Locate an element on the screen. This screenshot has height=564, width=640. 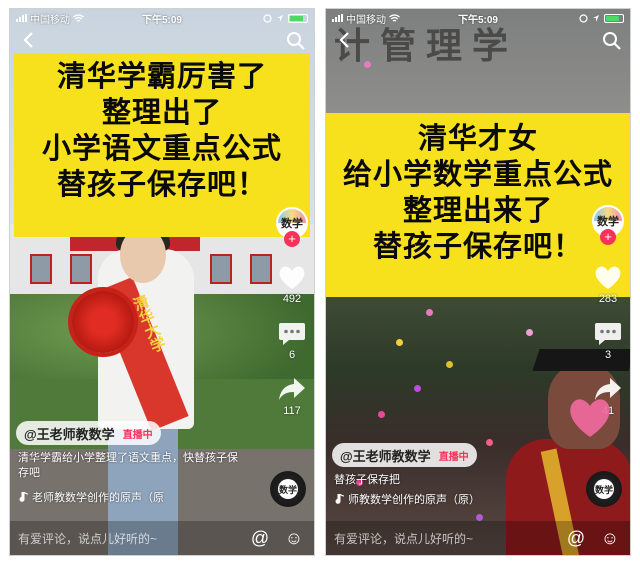
action-rail: 数学 + 492 6 117 is located at coordinates (292, 312).